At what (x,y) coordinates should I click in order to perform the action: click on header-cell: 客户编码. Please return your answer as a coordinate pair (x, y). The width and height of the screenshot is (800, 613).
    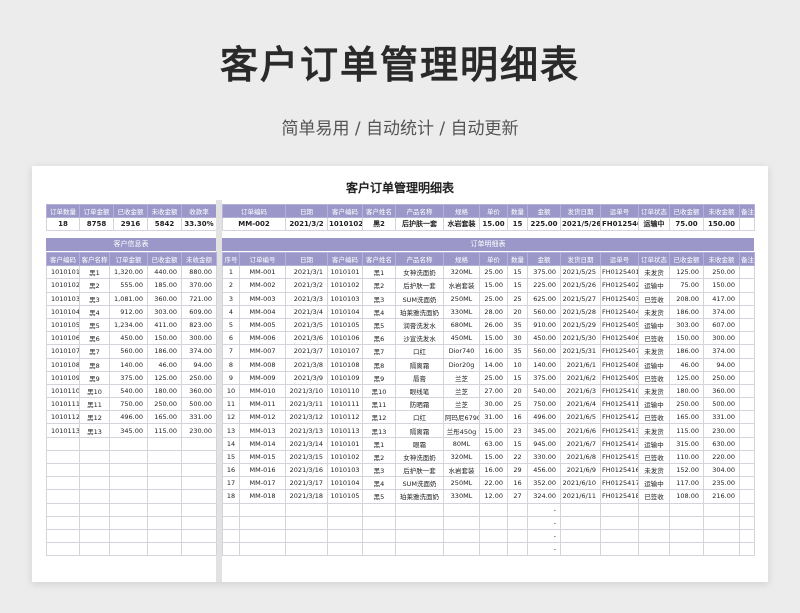
    Looking at the image, I should click on (345, 259).